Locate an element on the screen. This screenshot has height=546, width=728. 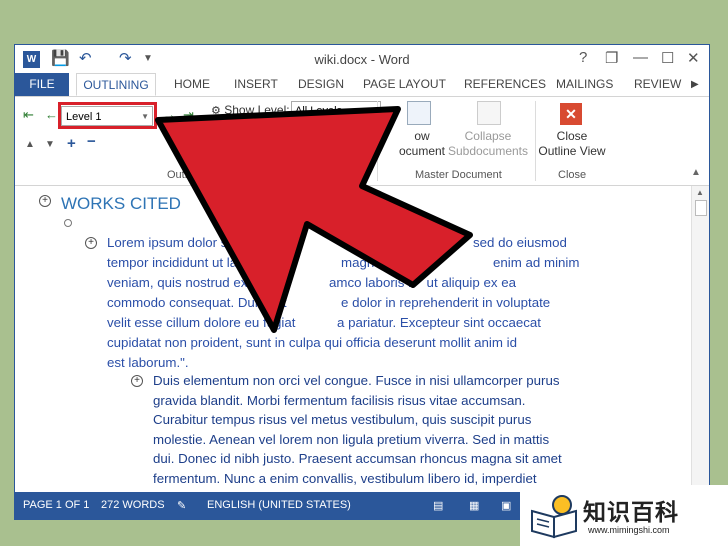
watermark: 知识百科 www.mimingshi.com is located at coordinates (624, 515).